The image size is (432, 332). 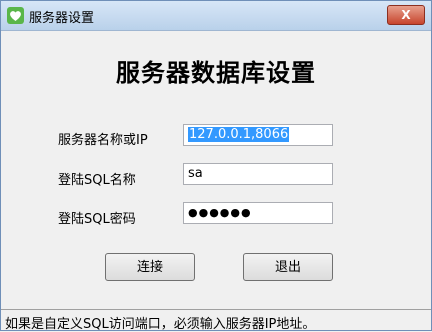 I want to click on title-bar: 服务器设置 X, so click(x=216, y=16).